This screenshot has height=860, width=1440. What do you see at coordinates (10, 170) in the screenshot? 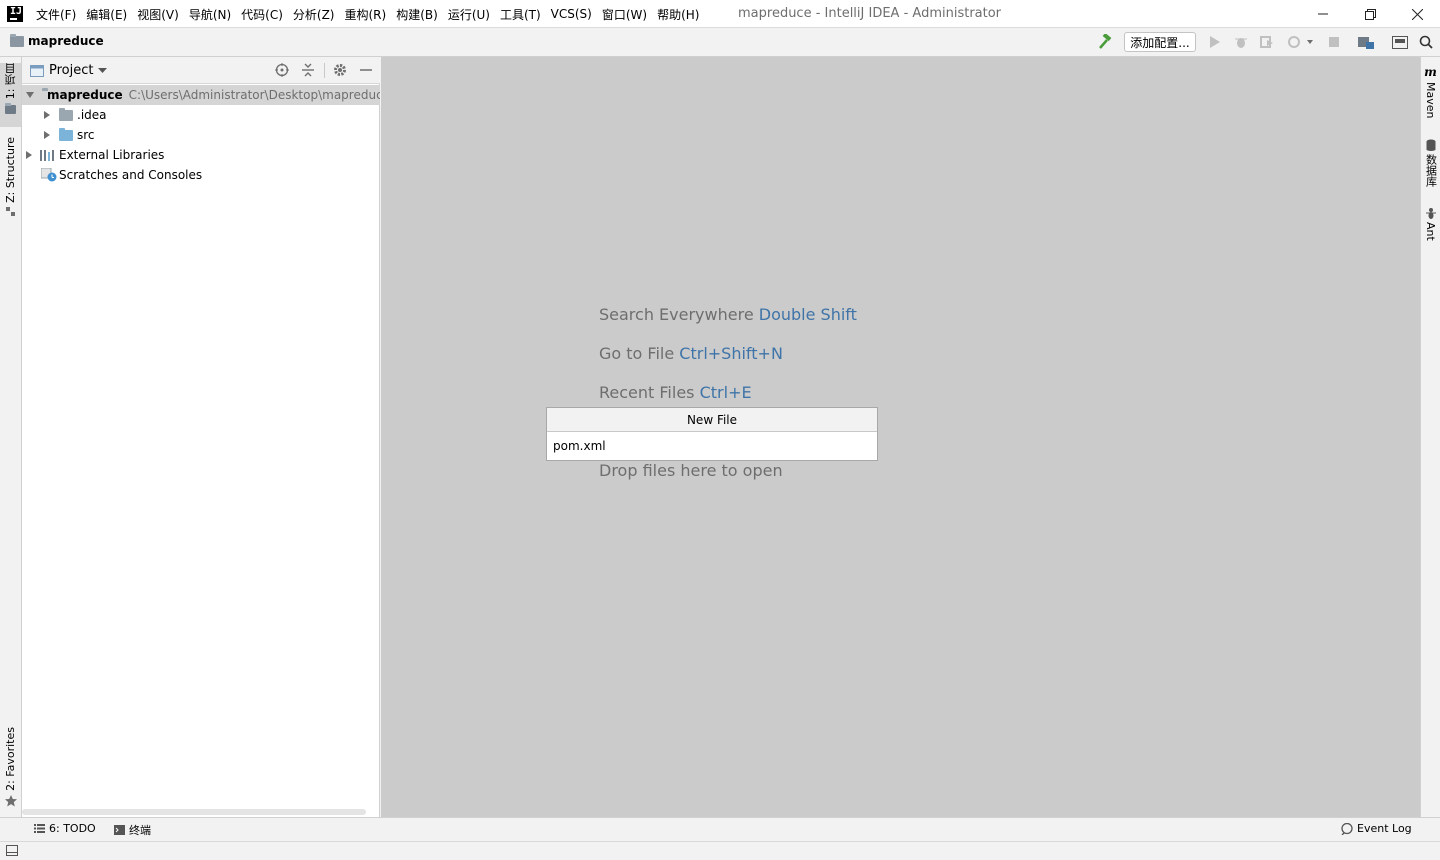
I see `structure-tab-label: Z: Structure` at bounding box center [10, 170].